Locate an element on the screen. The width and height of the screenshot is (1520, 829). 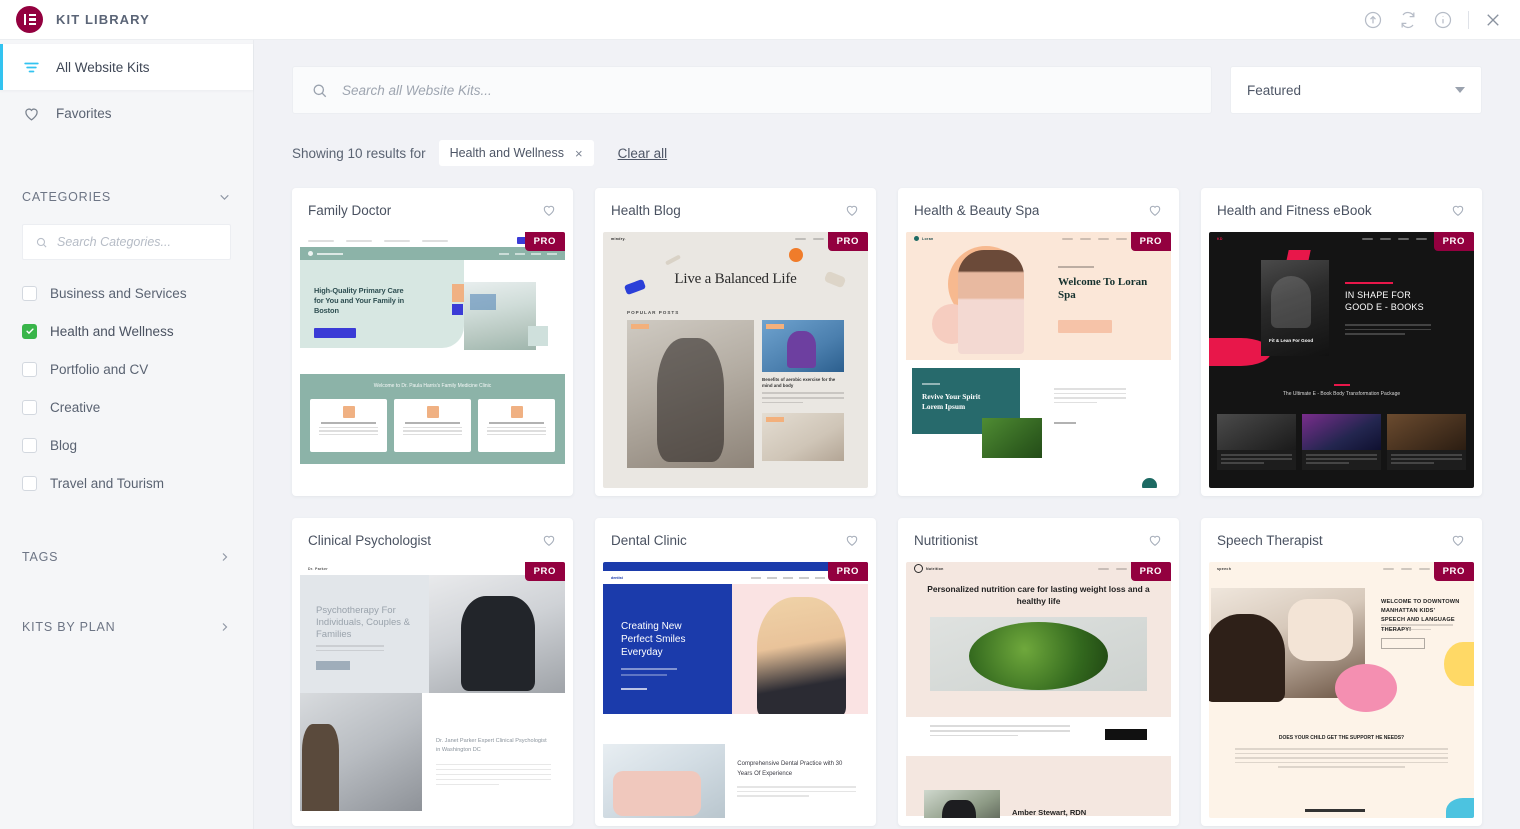
page-title: KIT LIBRARY is located at coordinates (103, 19).